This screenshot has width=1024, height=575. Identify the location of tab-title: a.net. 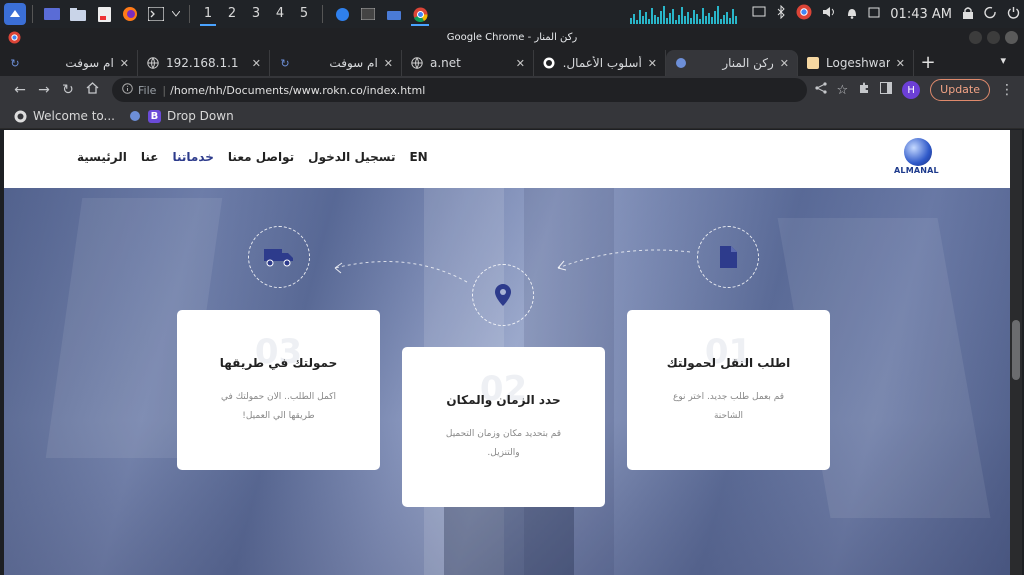
(445, 63).